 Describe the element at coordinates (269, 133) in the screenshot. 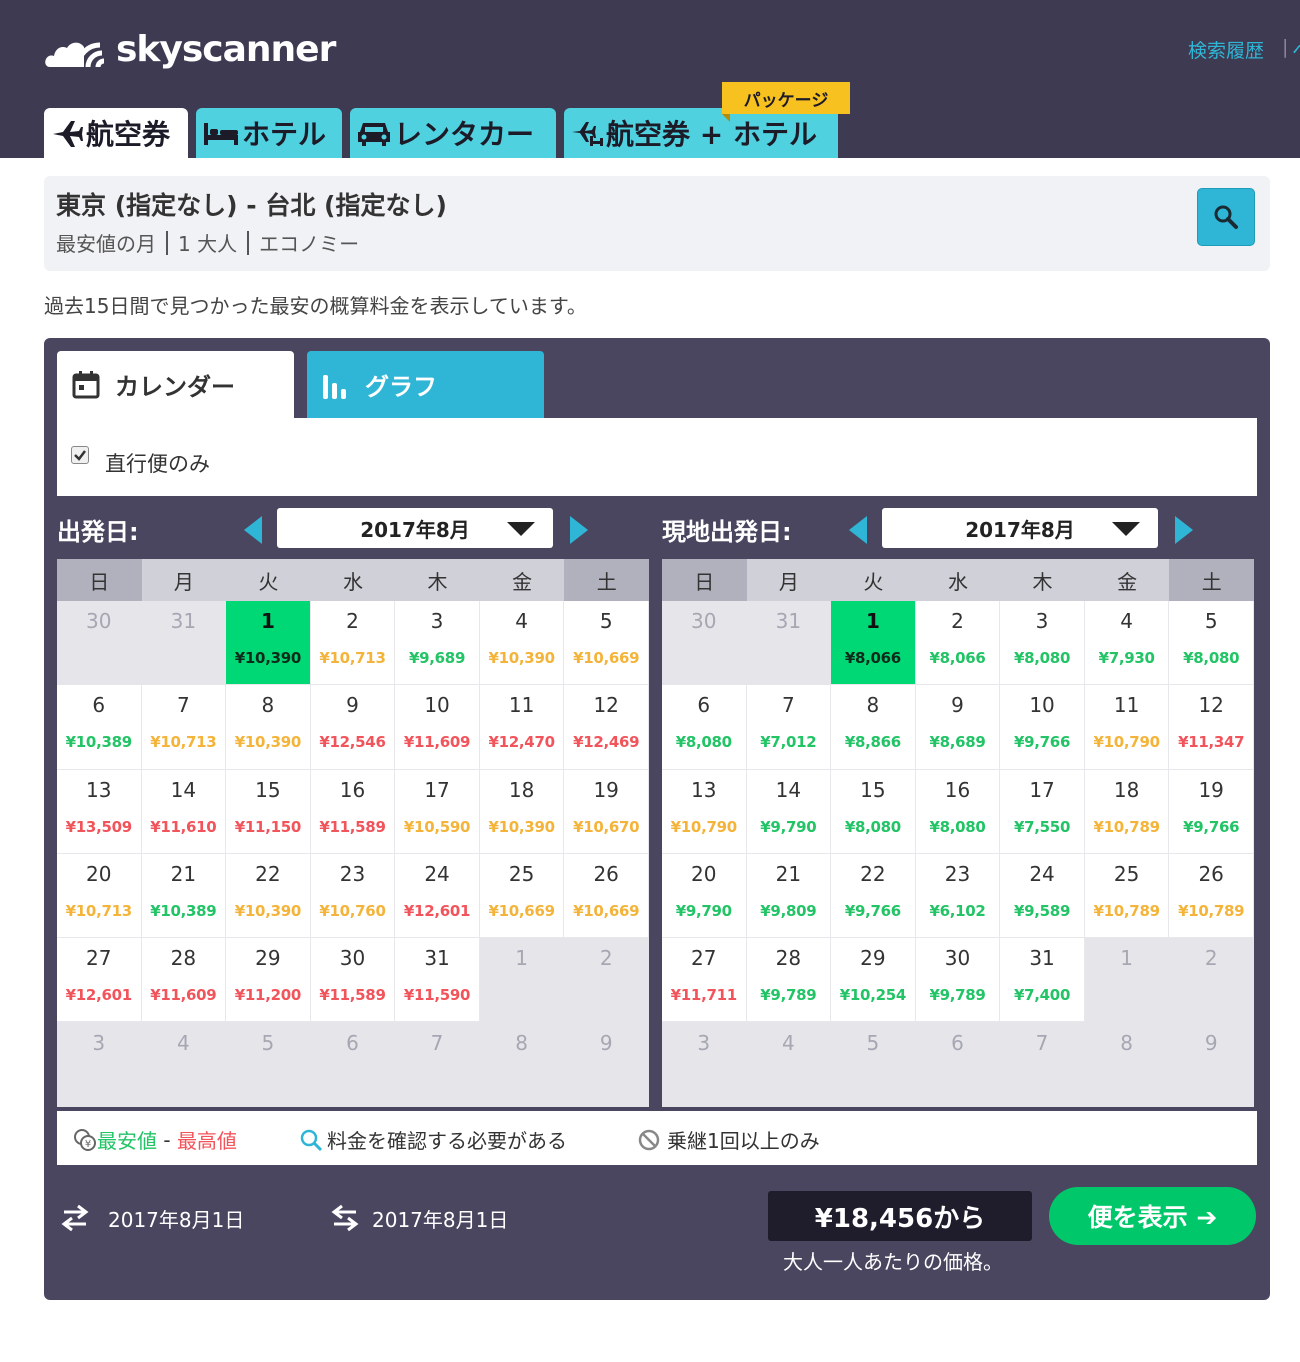

I see `tab-hotels: ホテル` at that location.